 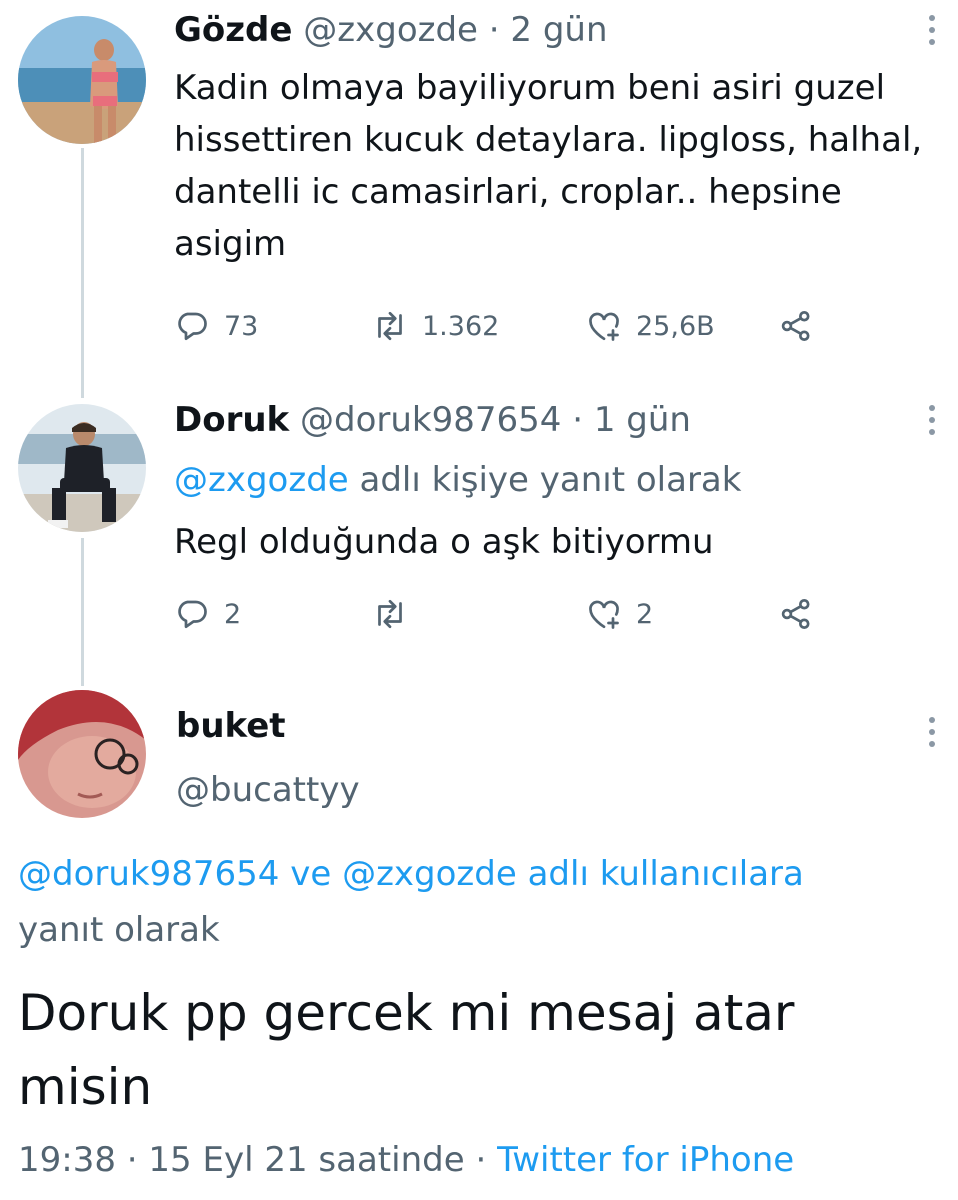 I want to click on tweet-text: Regl olduğunda o aşk bitiyormu, so click(x=444, y=542).